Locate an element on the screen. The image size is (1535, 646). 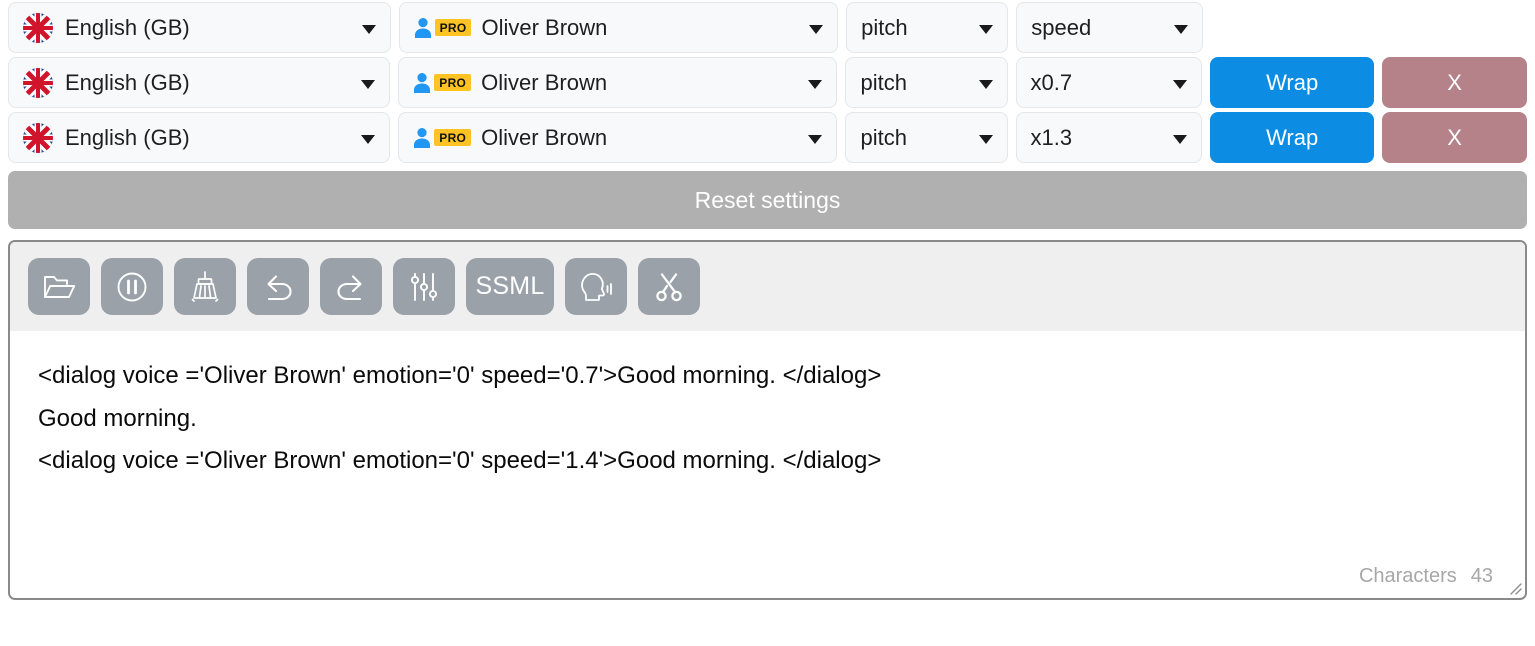
speed-select-label: x0.7 is located at coordinates (1051, 82).